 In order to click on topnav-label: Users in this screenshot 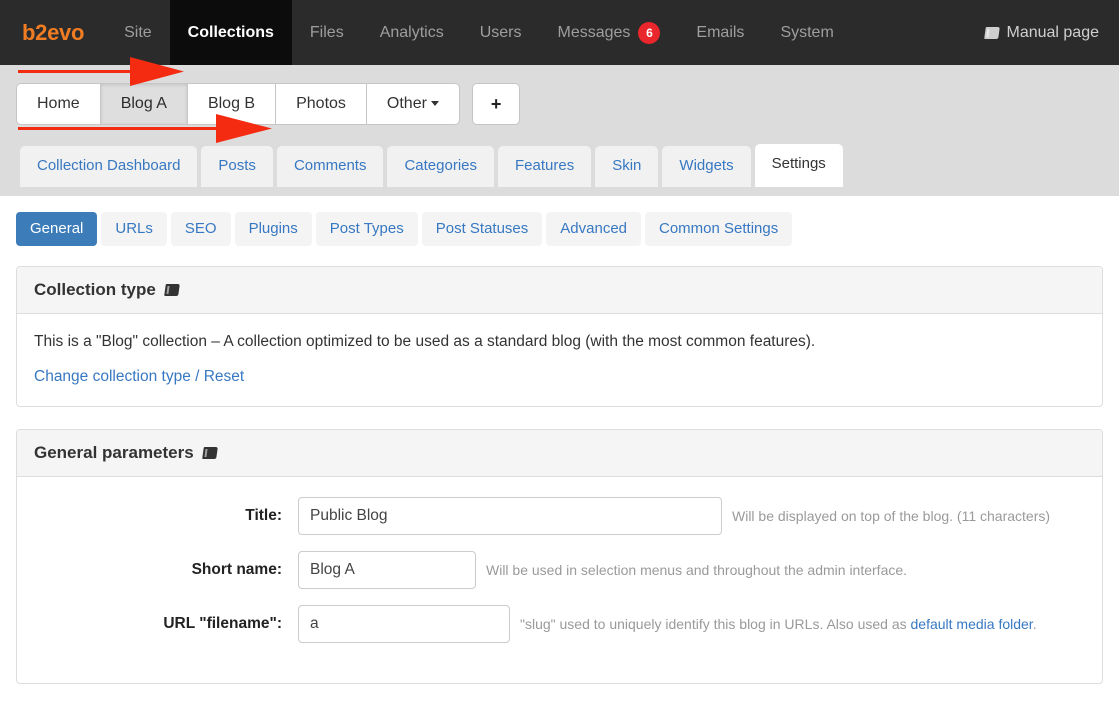, I will do `click(500, 32)`.